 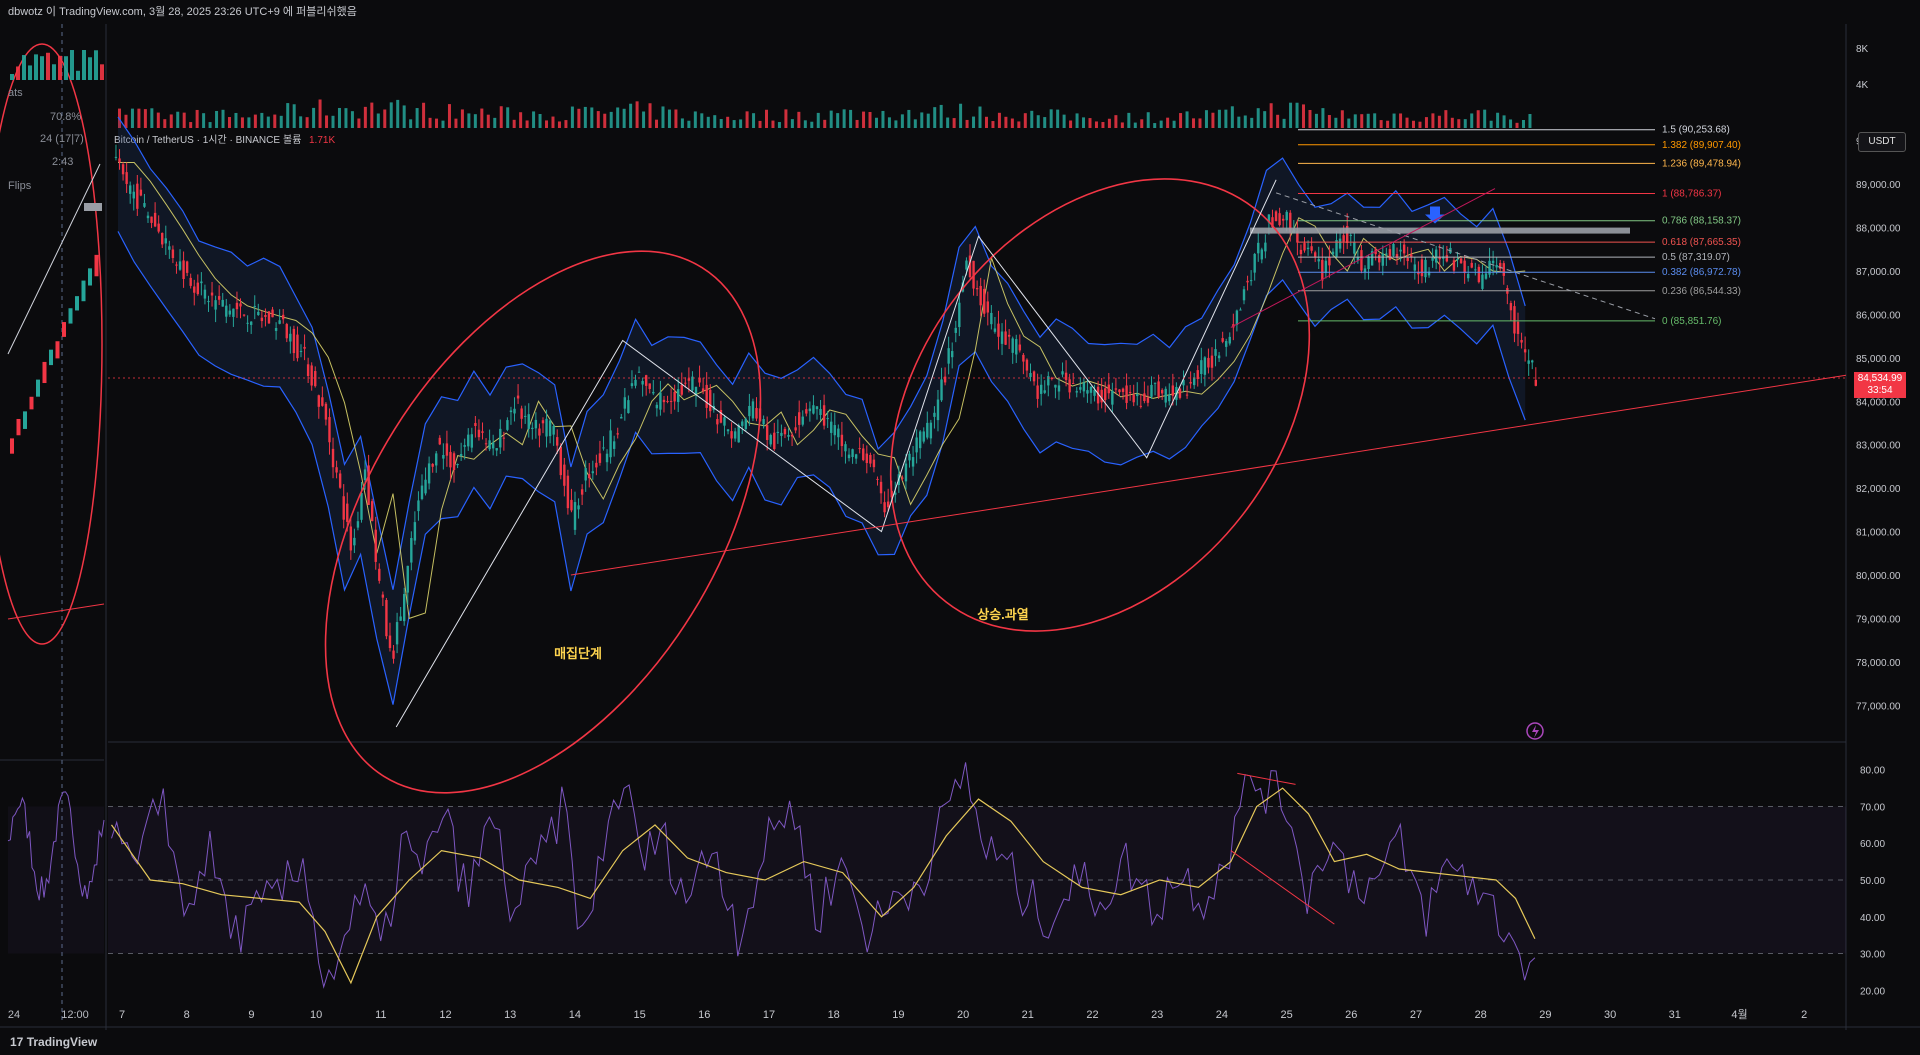 I want to click on left-time-label: 24, so click(x=14, y=1015).